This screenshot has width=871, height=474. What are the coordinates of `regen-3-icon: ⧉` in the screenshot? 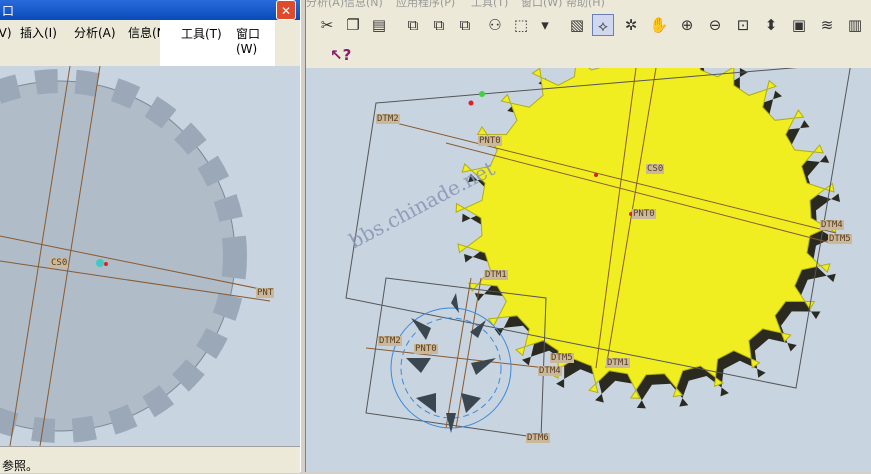 It's located at (465, 25).